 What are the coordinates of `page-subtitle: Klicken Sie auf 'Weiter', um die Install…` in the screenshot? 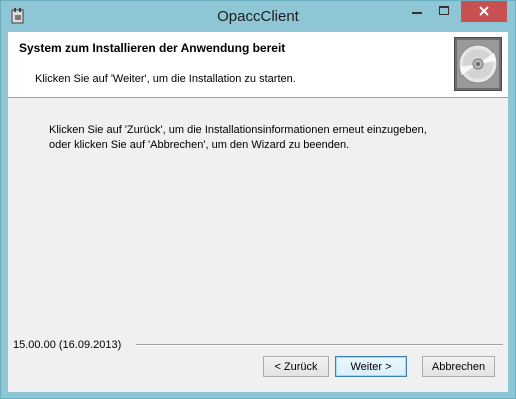 It's located at (165, 79).